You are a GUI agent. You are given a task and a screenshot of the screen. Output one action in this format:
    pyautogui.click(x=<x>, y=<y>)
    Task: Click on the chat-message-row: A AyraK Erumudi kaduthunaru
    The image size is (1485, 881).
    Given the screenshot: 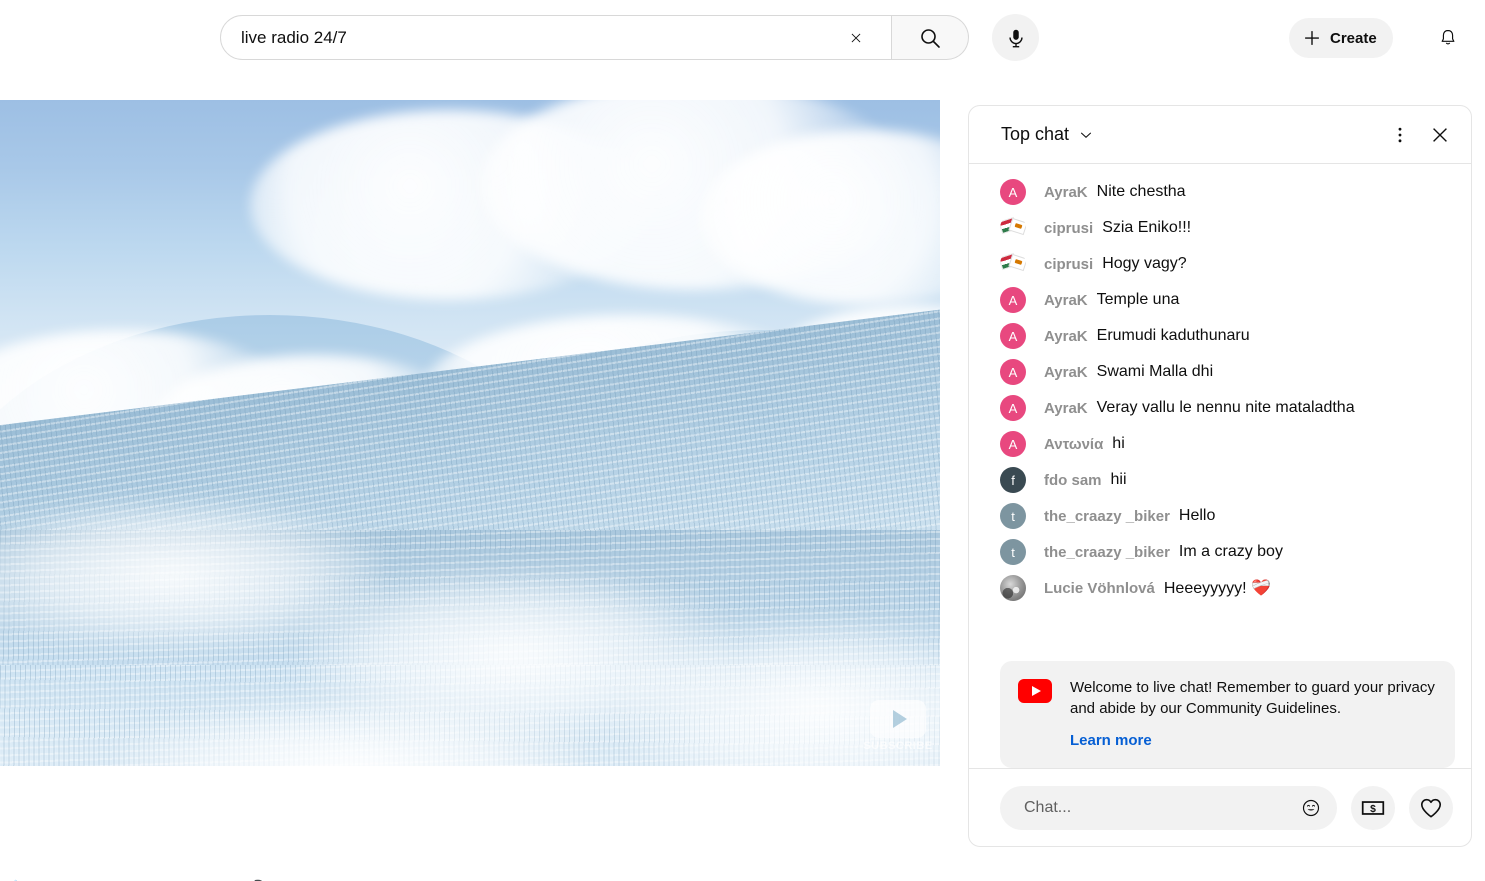 What is the action you would take?
    pyautogui.click(x=1220, y=336)
    